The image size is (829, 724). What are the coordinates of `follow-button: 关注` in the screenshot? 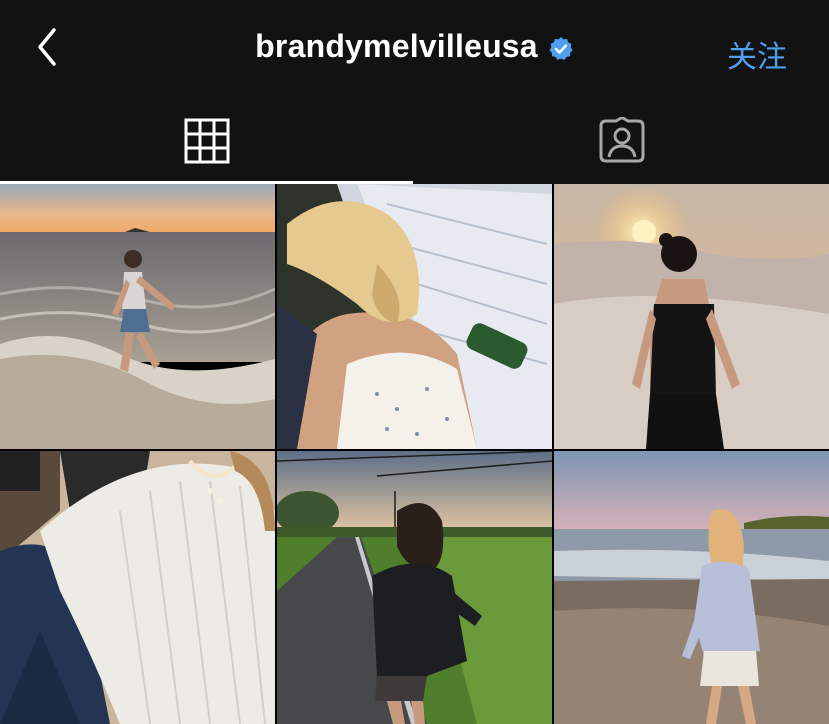 It's located at (757, 54).